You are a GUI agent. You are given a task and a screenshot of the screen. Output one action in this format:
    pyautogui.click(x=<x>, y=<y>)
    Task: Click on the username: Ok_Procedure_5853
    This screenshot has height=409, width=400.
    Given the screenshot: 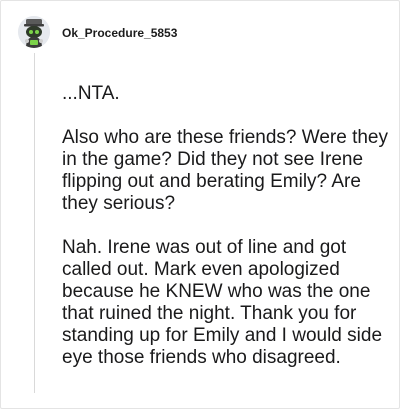 What is the action you would take?
    pyautogui.click(x=119, y=33)
    